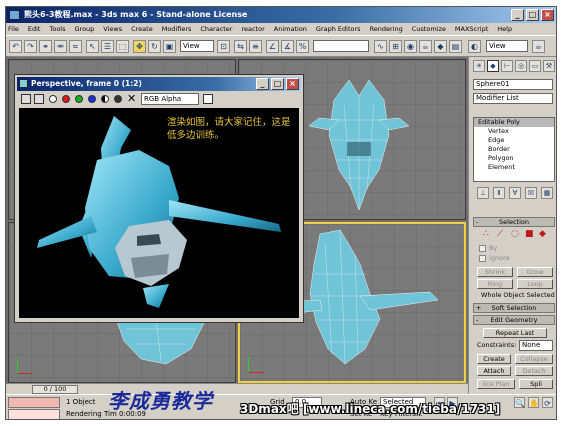  I want to click on create-tab-icon: ✳, so click(479, 66).